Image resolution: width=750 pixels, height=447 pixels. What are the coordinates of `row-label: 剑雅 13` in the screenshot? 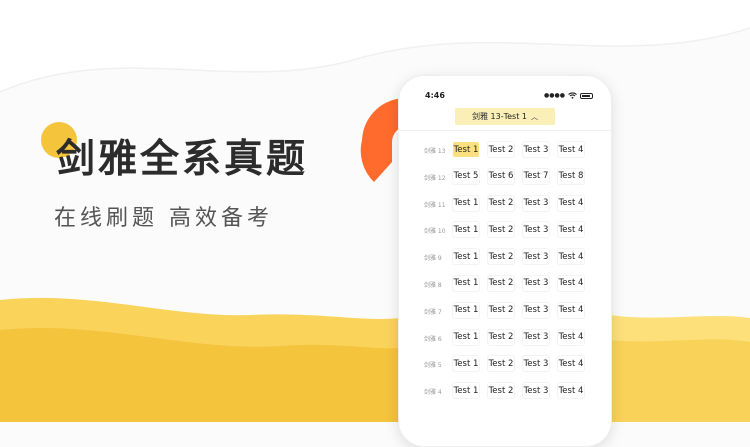 It's located at (435, 151).